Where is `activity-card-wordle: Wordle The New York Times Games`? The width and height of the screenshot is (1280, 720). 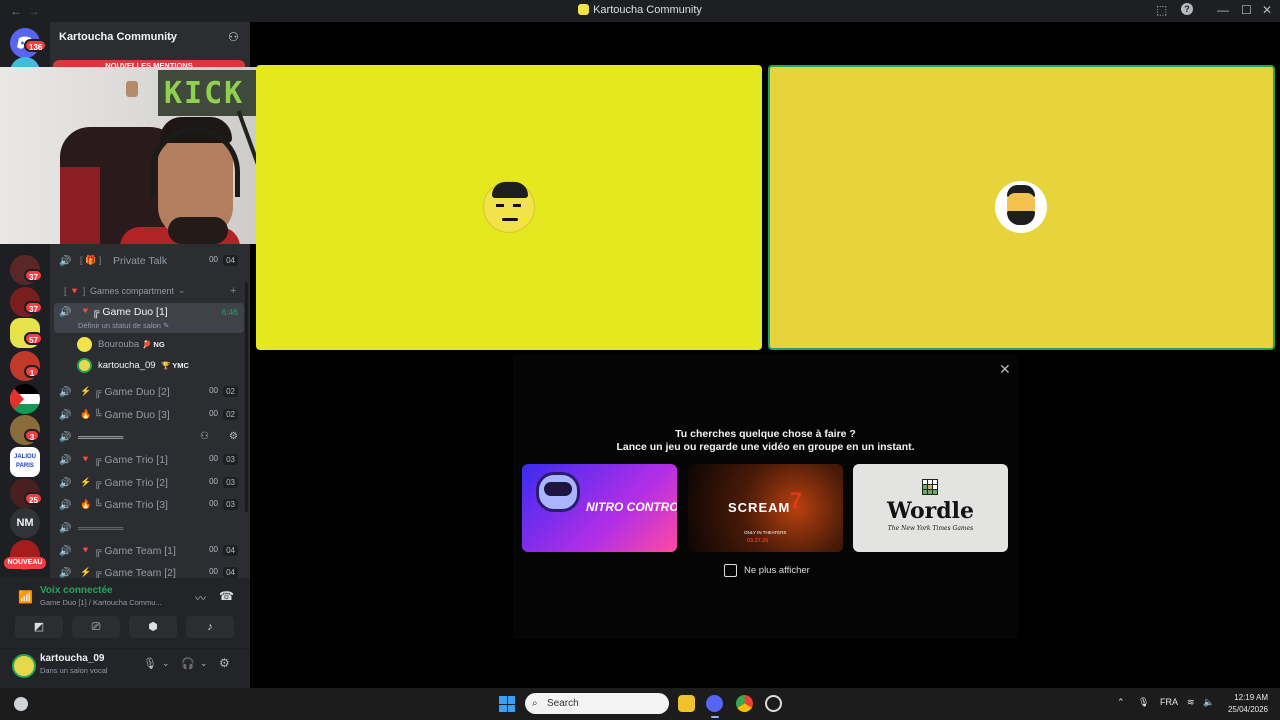
activity-card-wordle: Wordle The New York Times Games is located at coordinates (930, 508).